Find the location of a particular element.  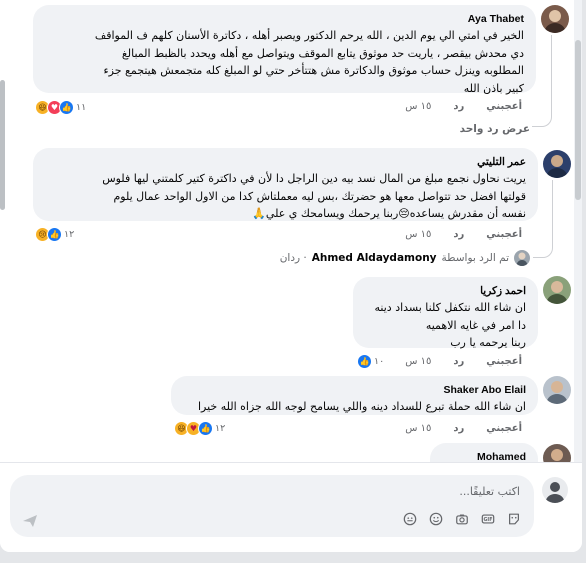

reaction-summary: 😆 ♥ 👍 ١٢ is located at coordinates (199, 428).